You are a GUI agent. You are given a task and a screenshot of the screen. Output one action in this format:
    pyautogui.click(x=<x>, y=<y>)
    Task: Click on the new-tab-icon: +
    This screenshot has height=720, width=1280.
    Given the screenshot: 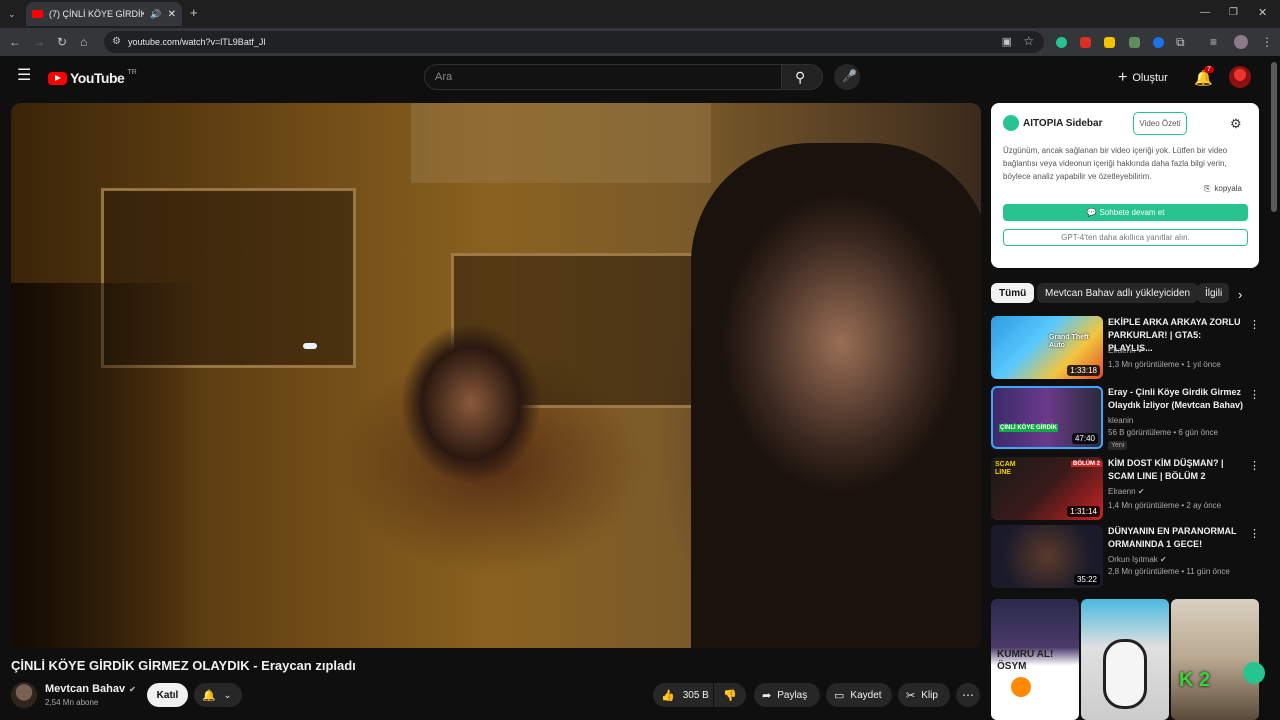 What is the action you would take?
    pyautogui.click(x=194, y=12)
    